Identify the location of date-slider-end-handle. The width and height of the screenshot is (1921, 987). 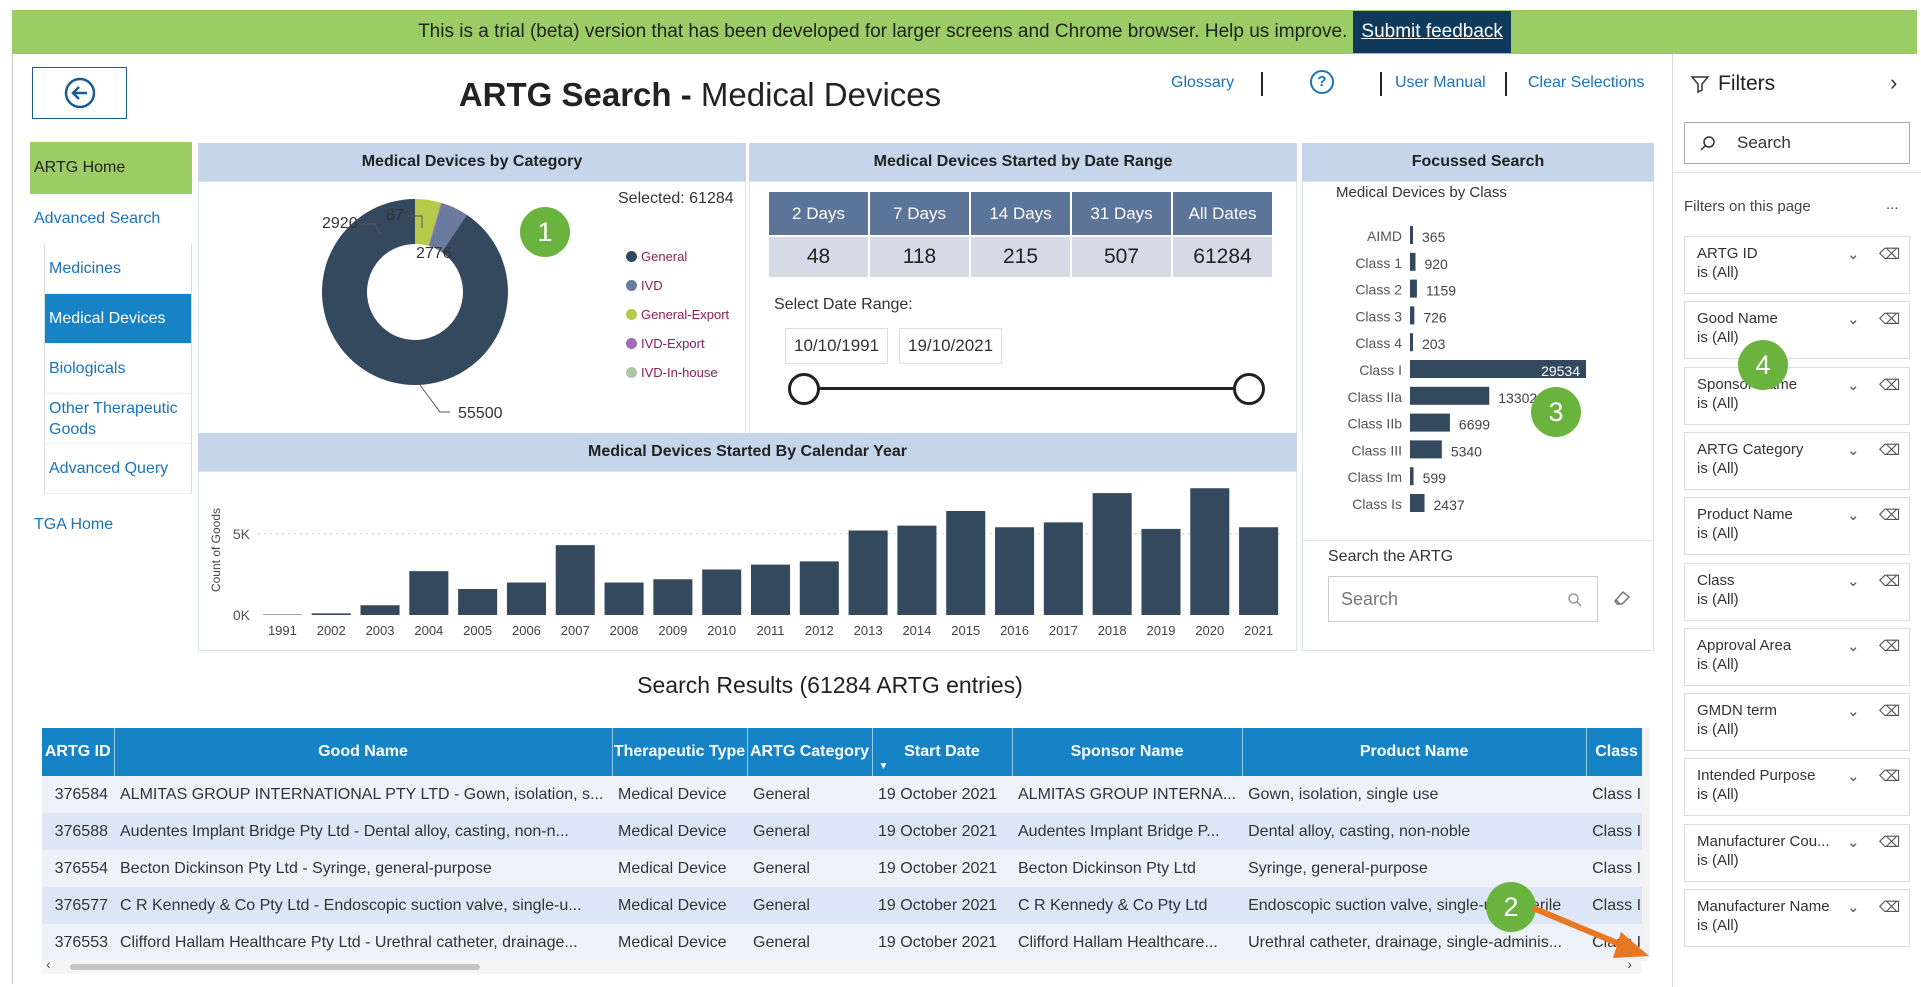
(1249, 389).